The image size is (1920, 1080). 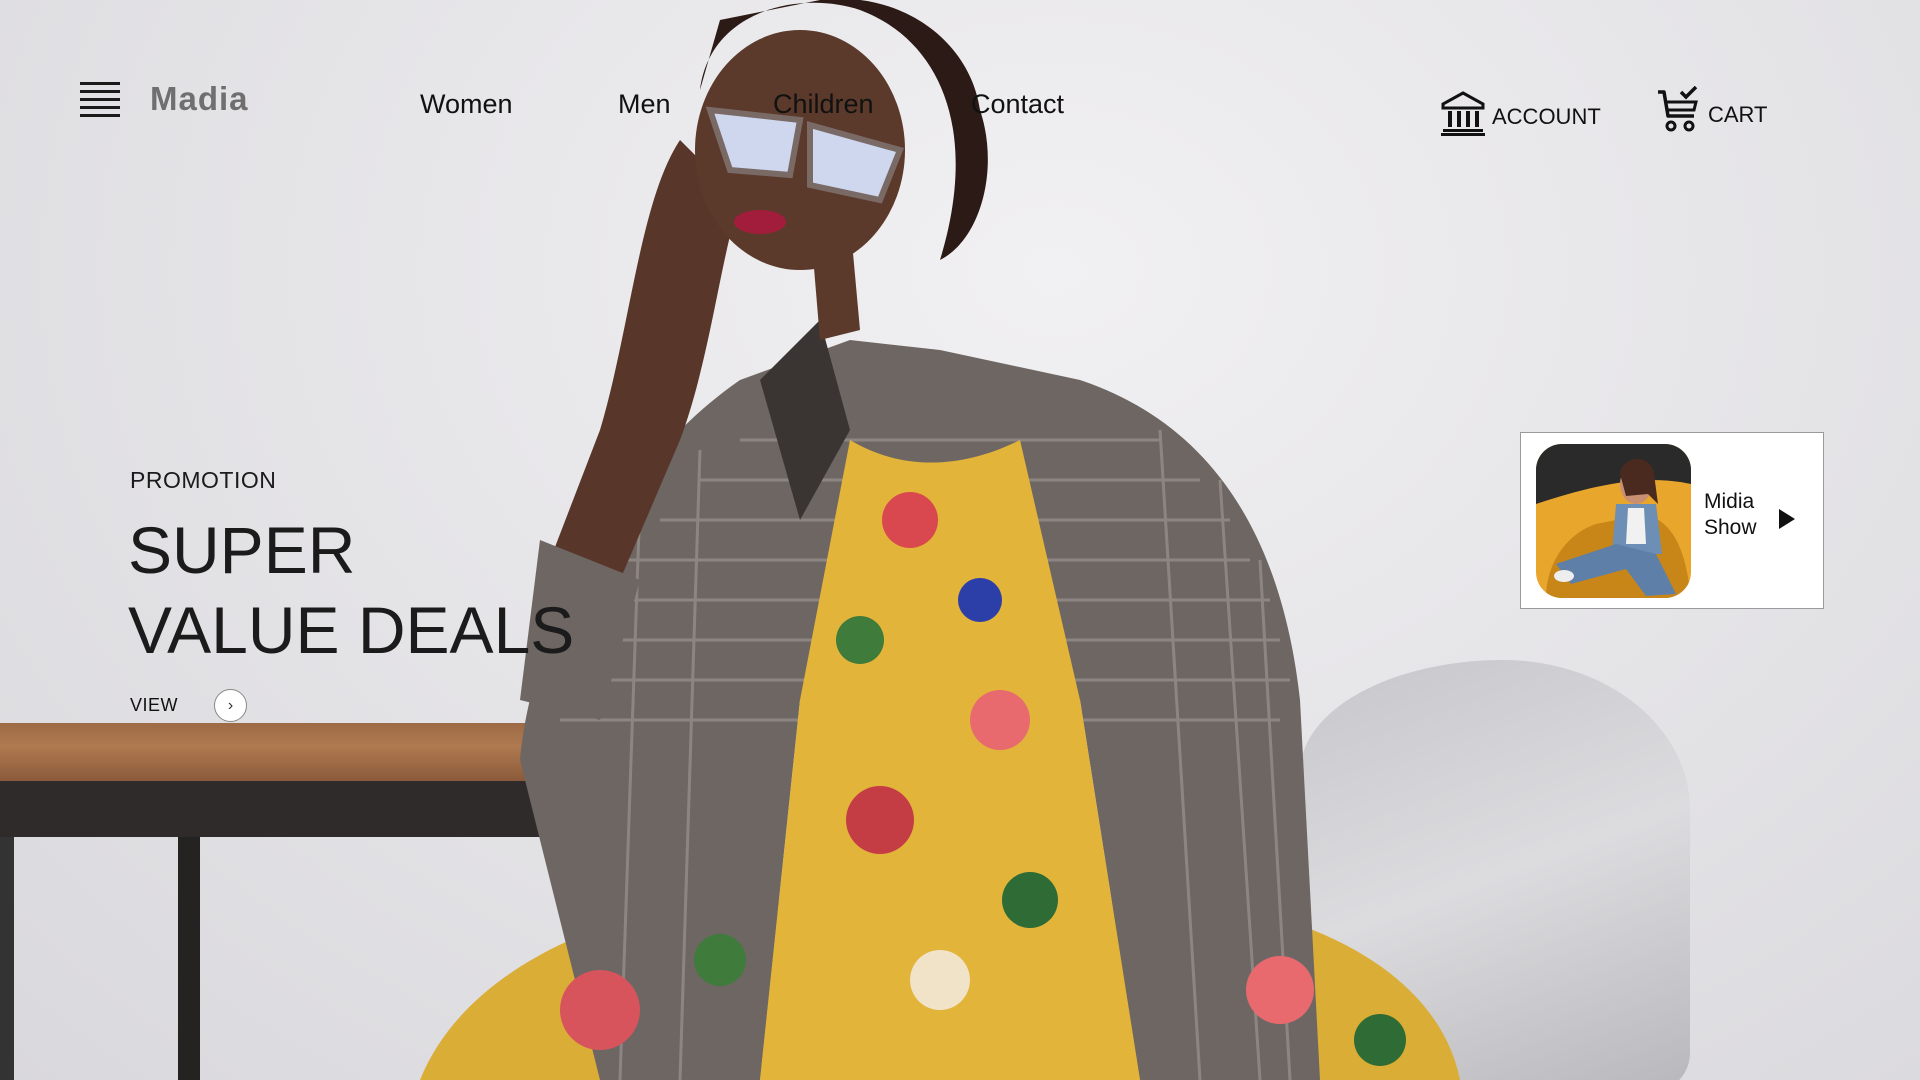 What do you see at coordinates (242, 550) in the screenshot?
I see `promo-title-line1: SUPER` at bounding box center [242, 550].